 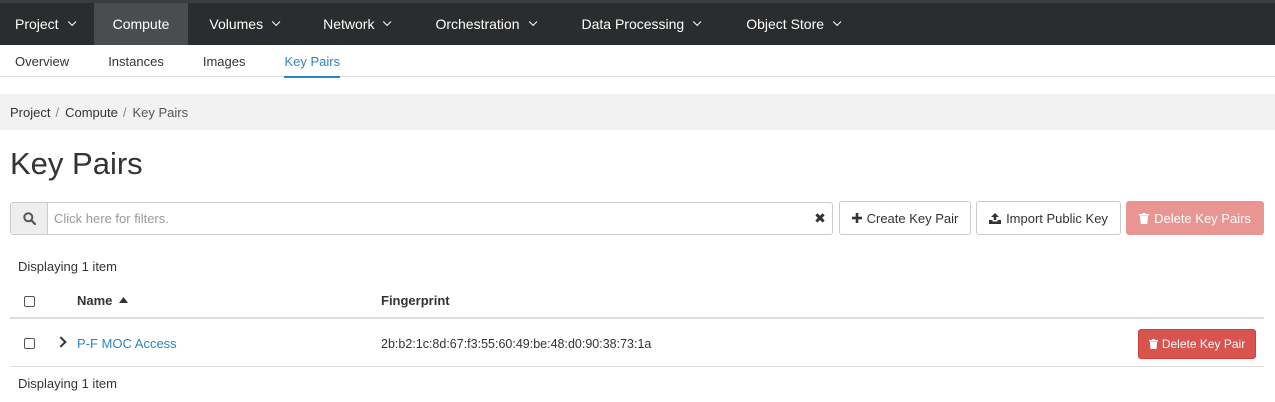 I want to click on select-all-checkbox, so click(x=29, y=301).